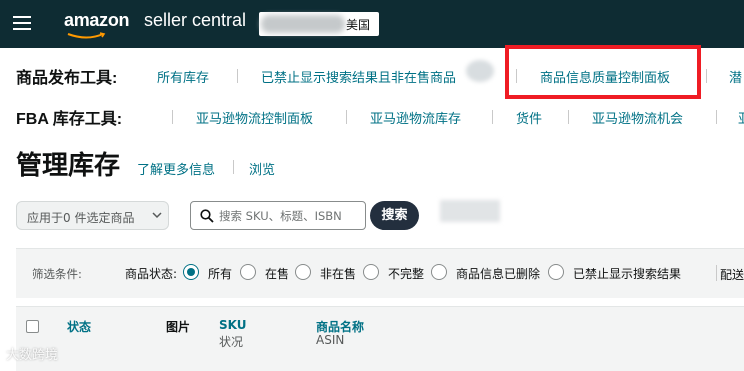 Image resolution: width=744 pixels, height=371 pixels. I want to click on bulk-action-dropdown: 应用于0 件选定商品, so click(92, 215).